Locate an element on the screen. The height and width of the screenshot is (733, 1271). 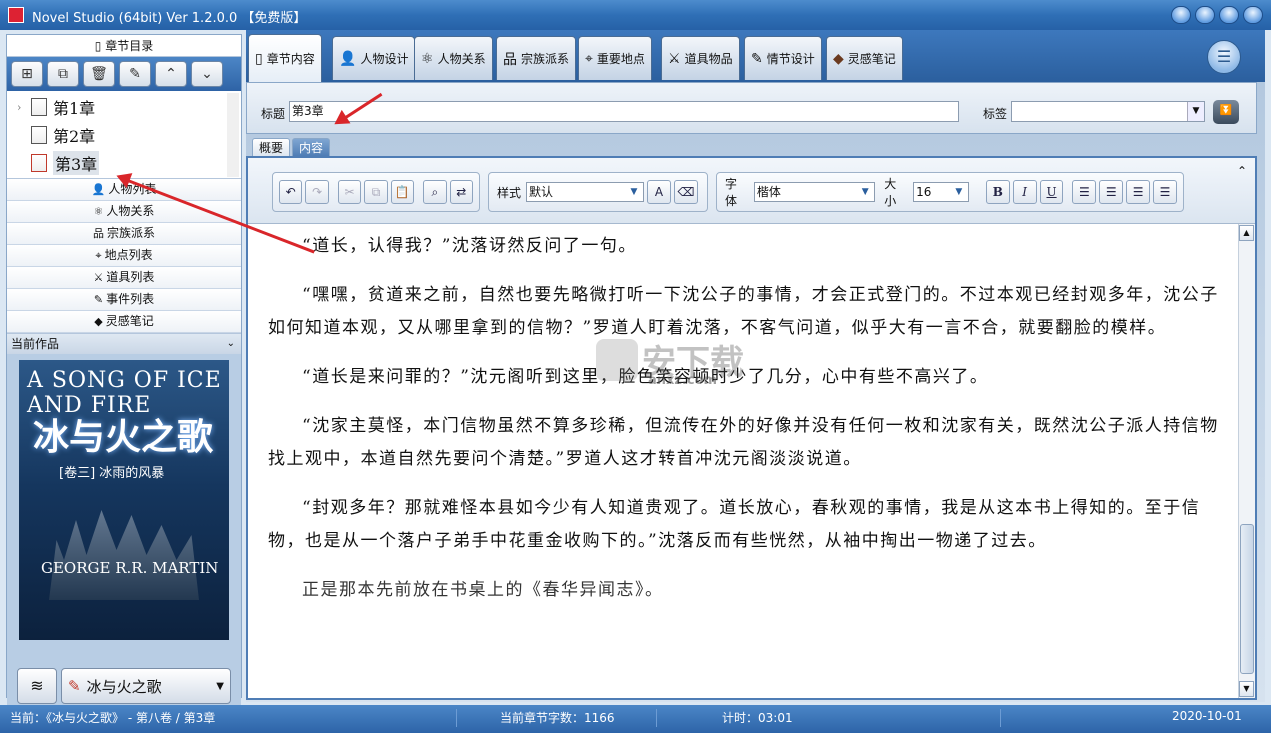
replace-button: ⇄ is located at coordinates (461, 192).